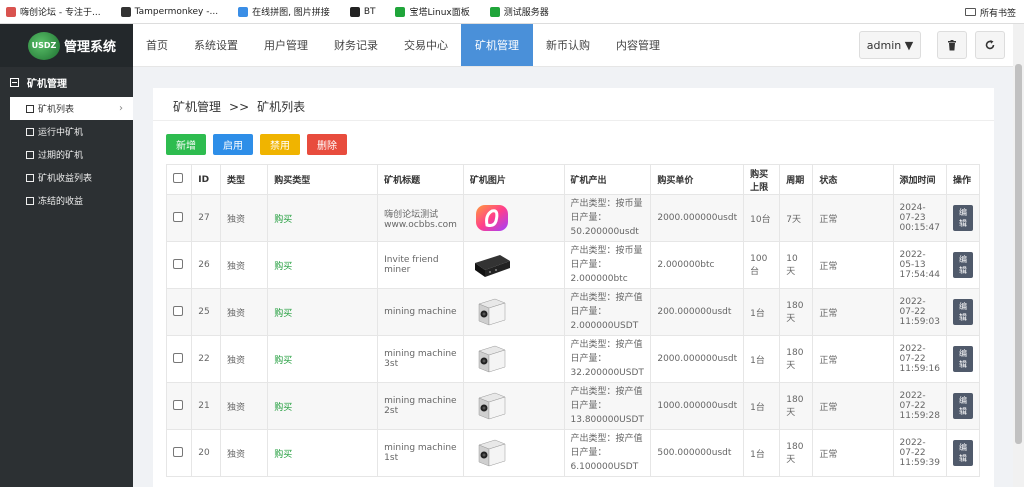  Describe the element at coordinates (66, 131) in the screenshot. I see `sidebar-item: 运行中矿机` at that location.